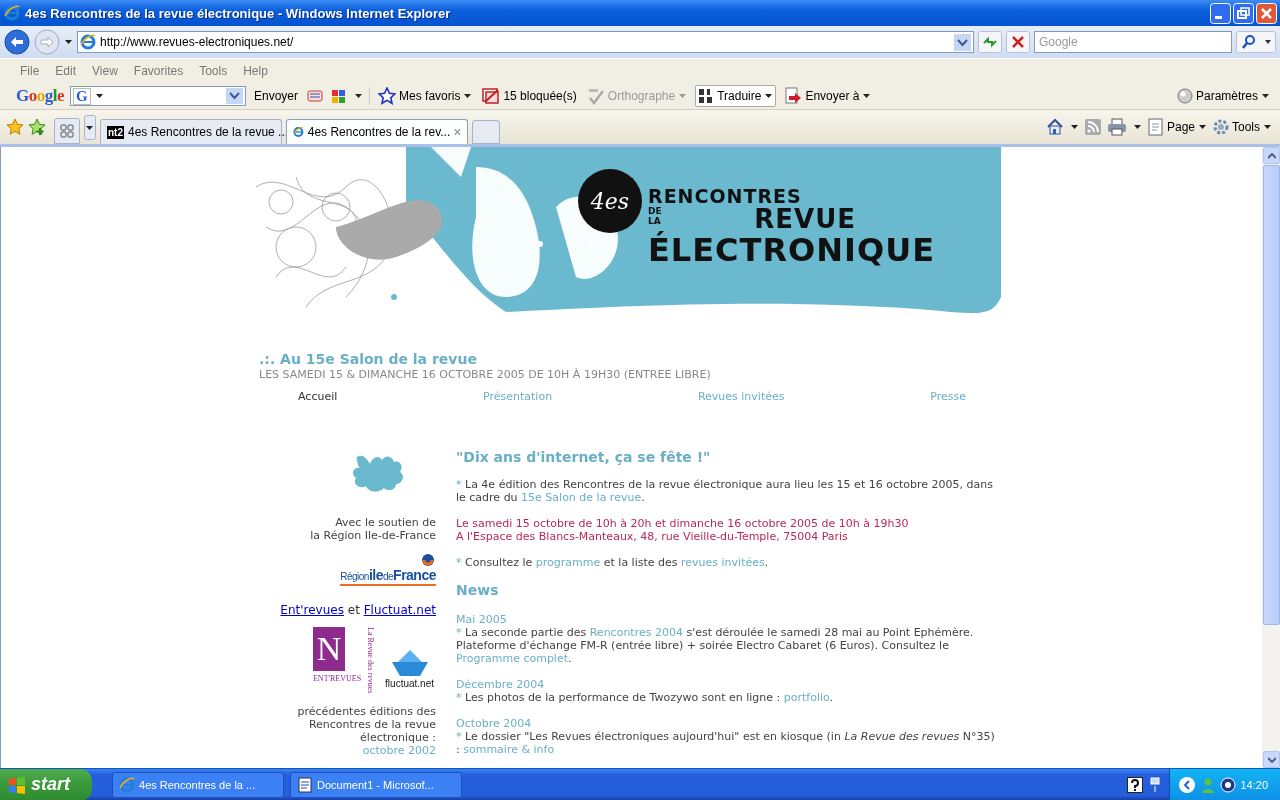  I want to click on favorites-star-icon, so click(15, 127).